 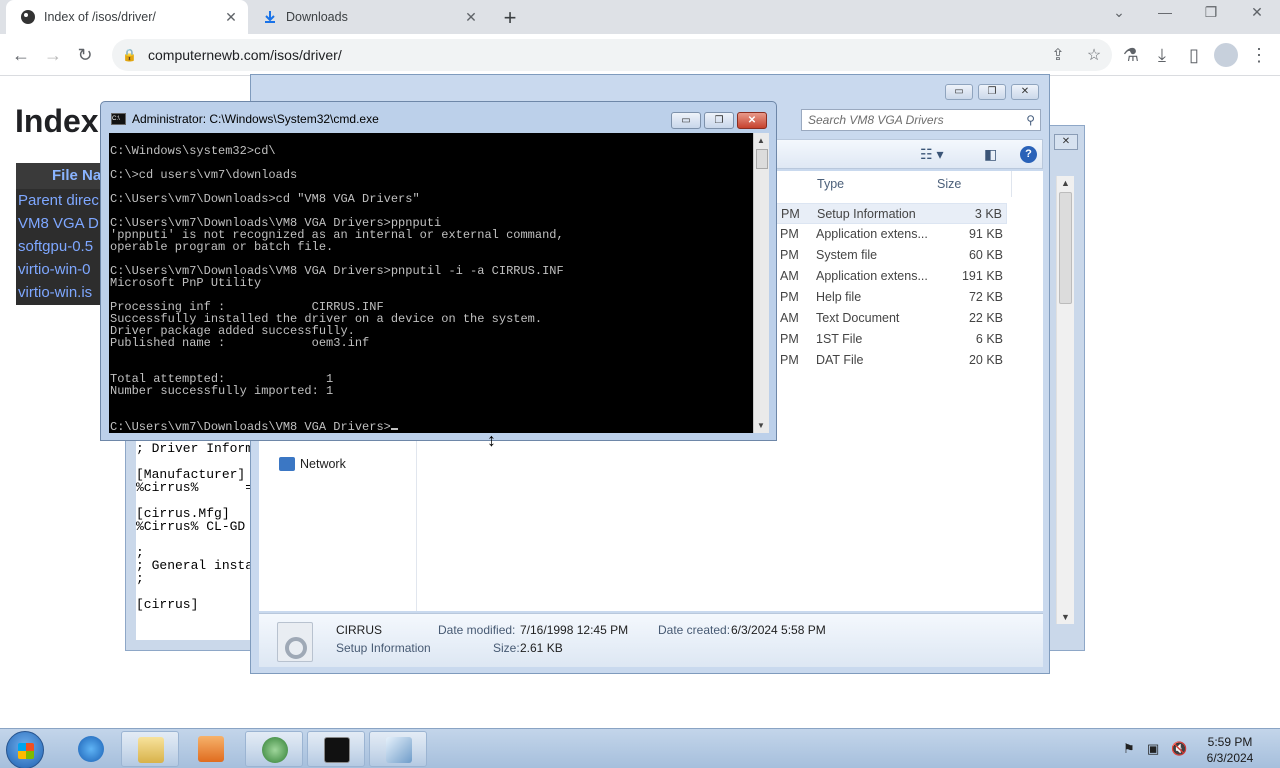 I want to click on windows-logo-icon, so click(x=26, y=751).